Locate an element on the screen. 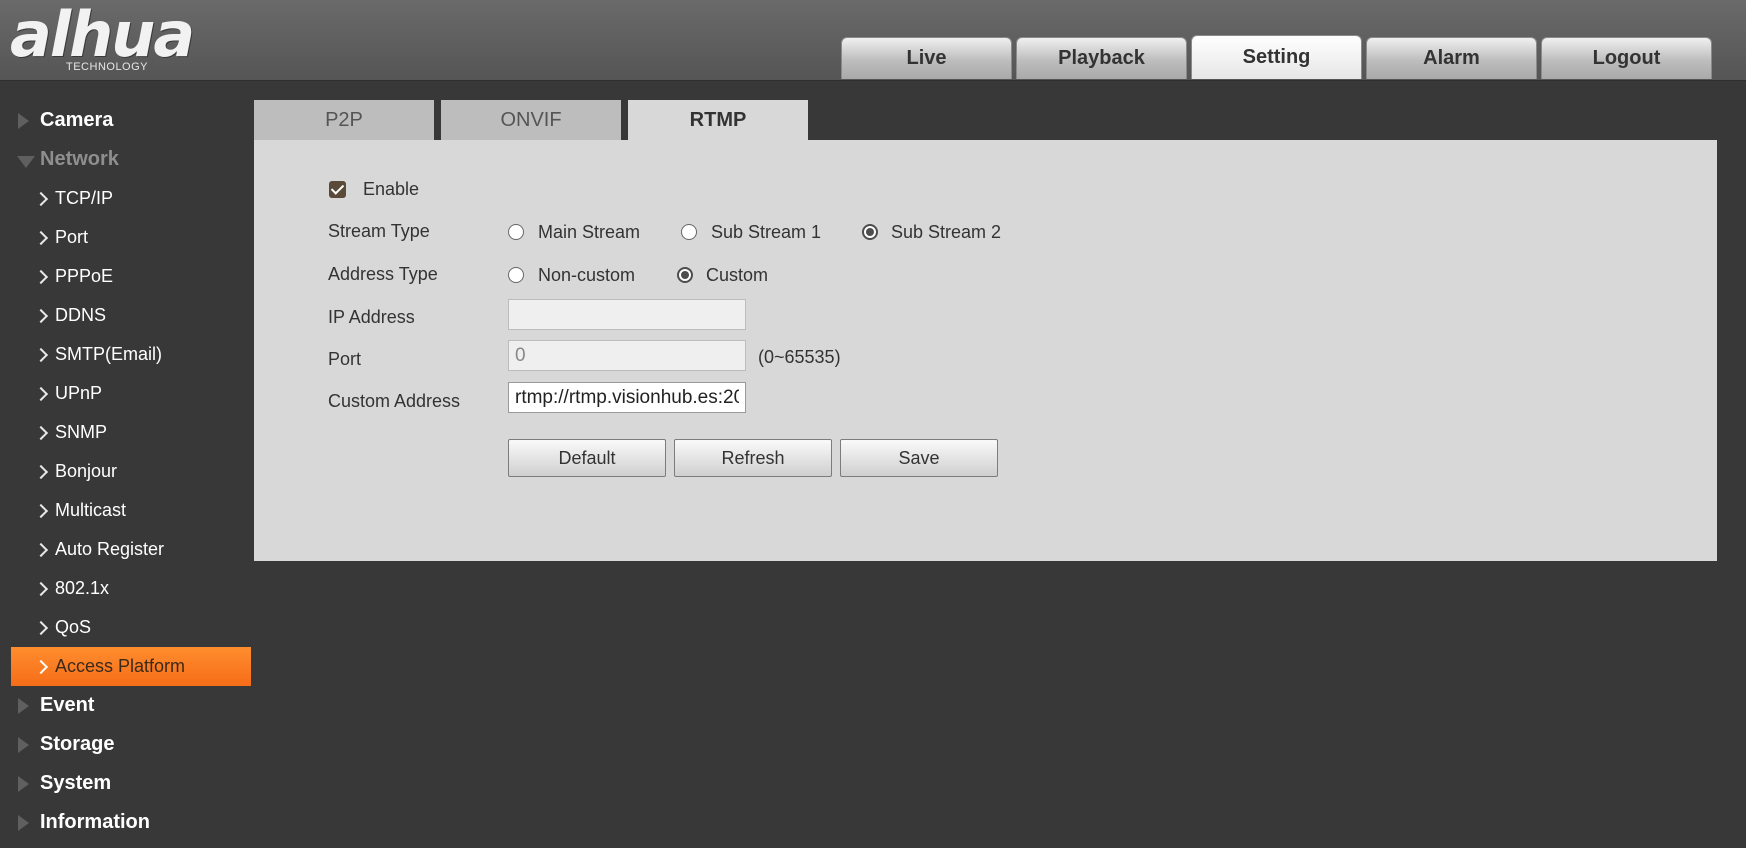 Image resolution: width=1746 pixels, height=848 pixels. sidebar-item-multicast: Multicast is located at coordinates (131, 510).